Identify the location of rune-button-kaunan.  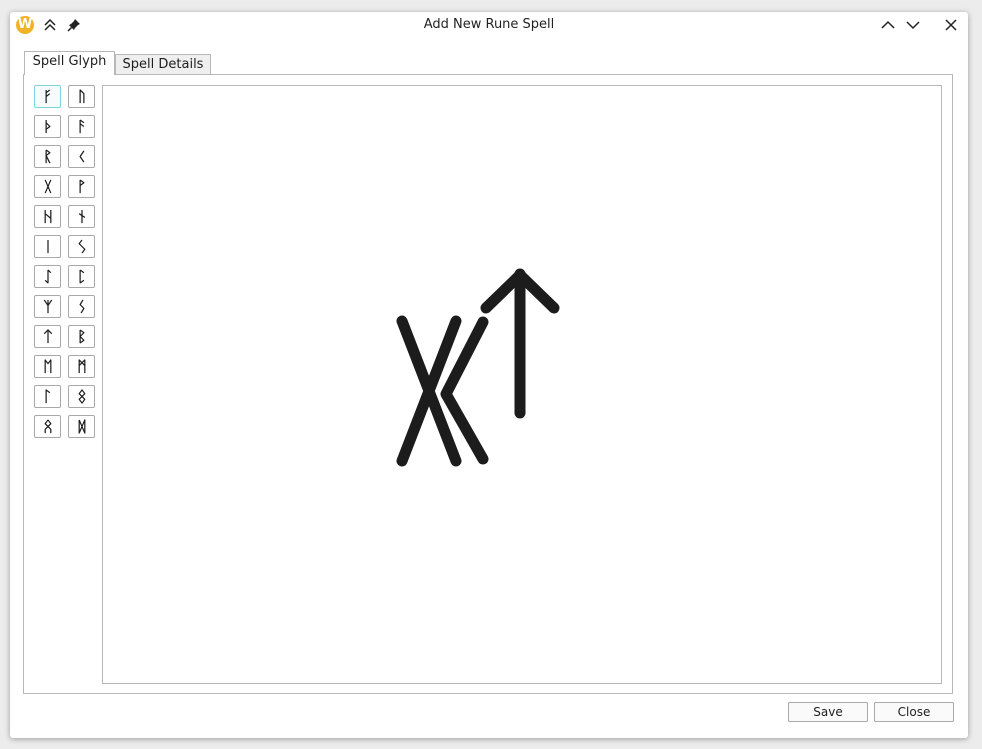
(81, 156).